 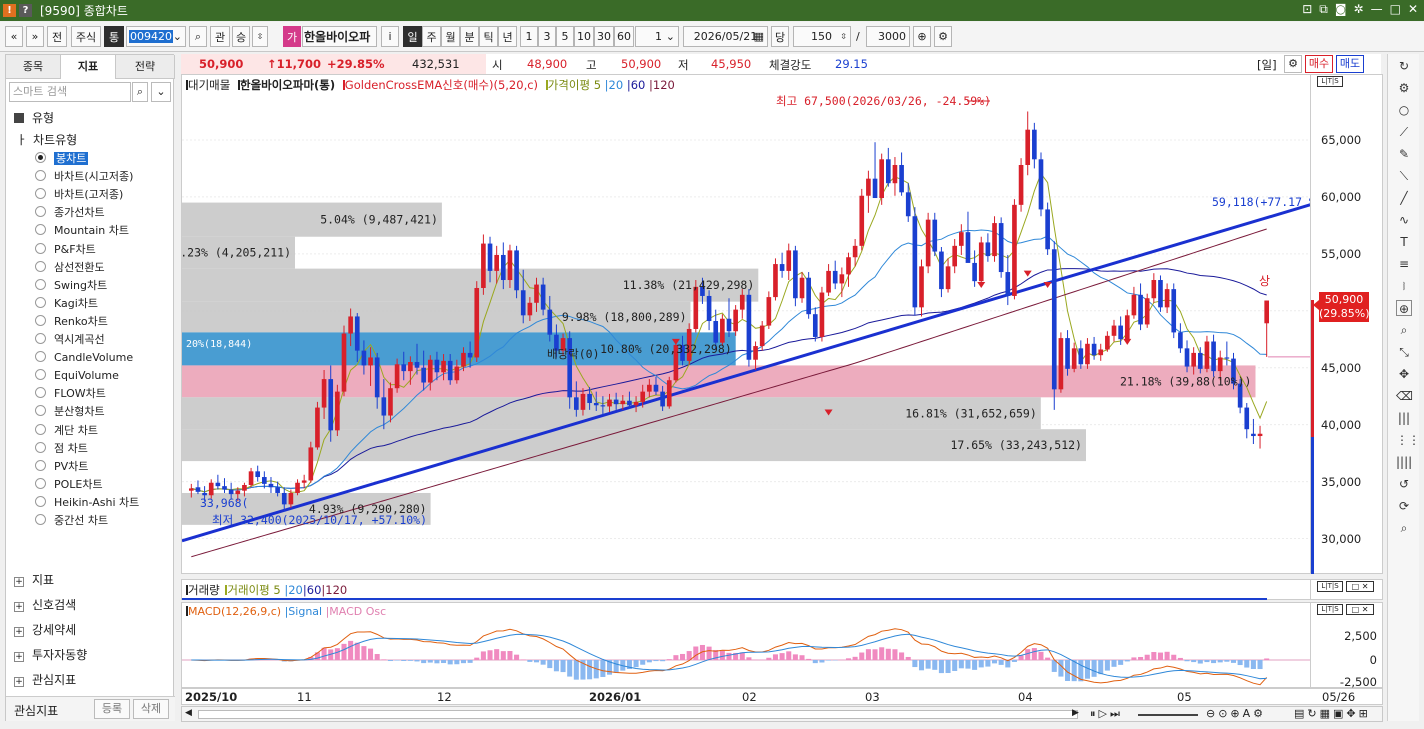 I want to click on period-4: 틱, so click(x=488, y=36).